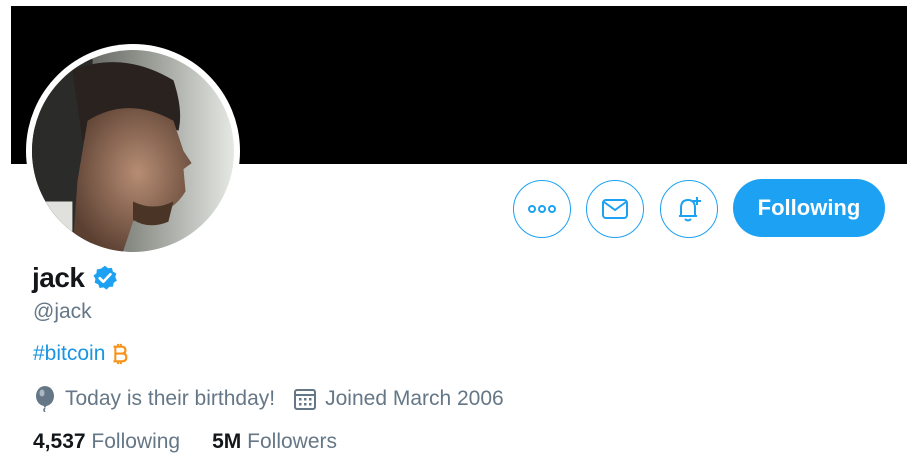  Describe the element at coordinates (136, 441) in the screenshot. I see `following-label: Following` at that location.